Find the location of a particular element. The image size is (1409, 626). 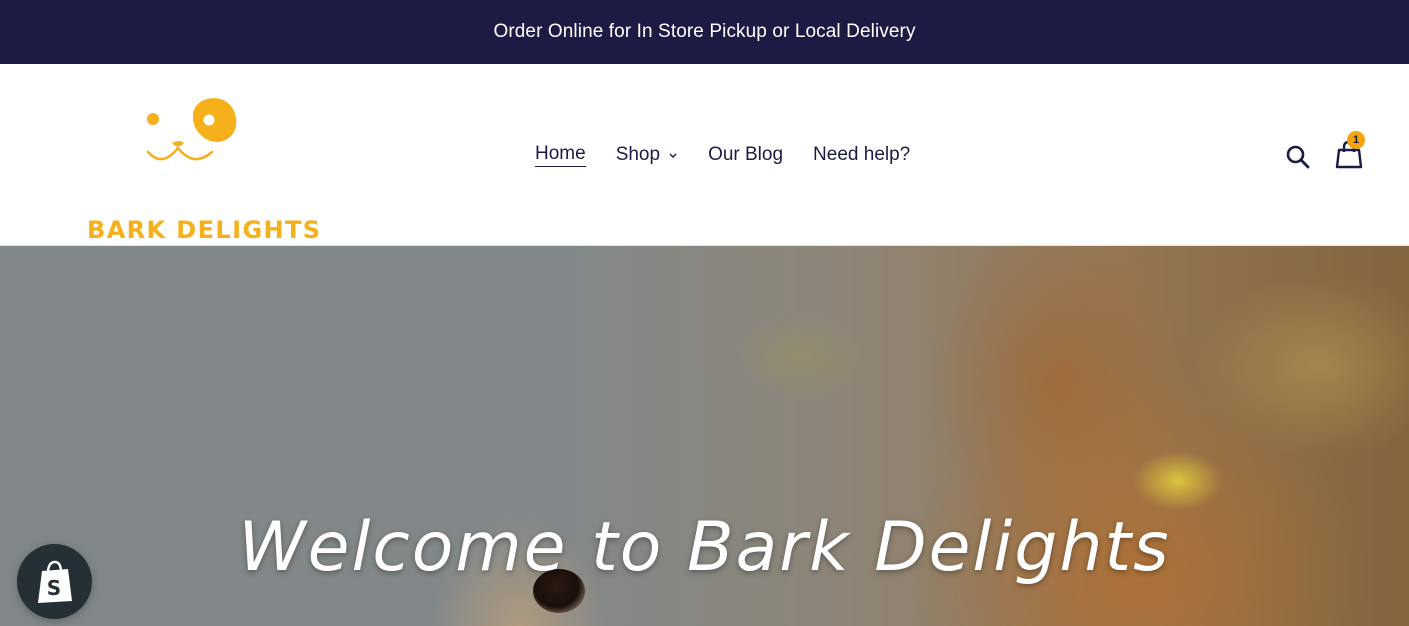

shopify-bag-icon: S is located at coordinates (54, 581).